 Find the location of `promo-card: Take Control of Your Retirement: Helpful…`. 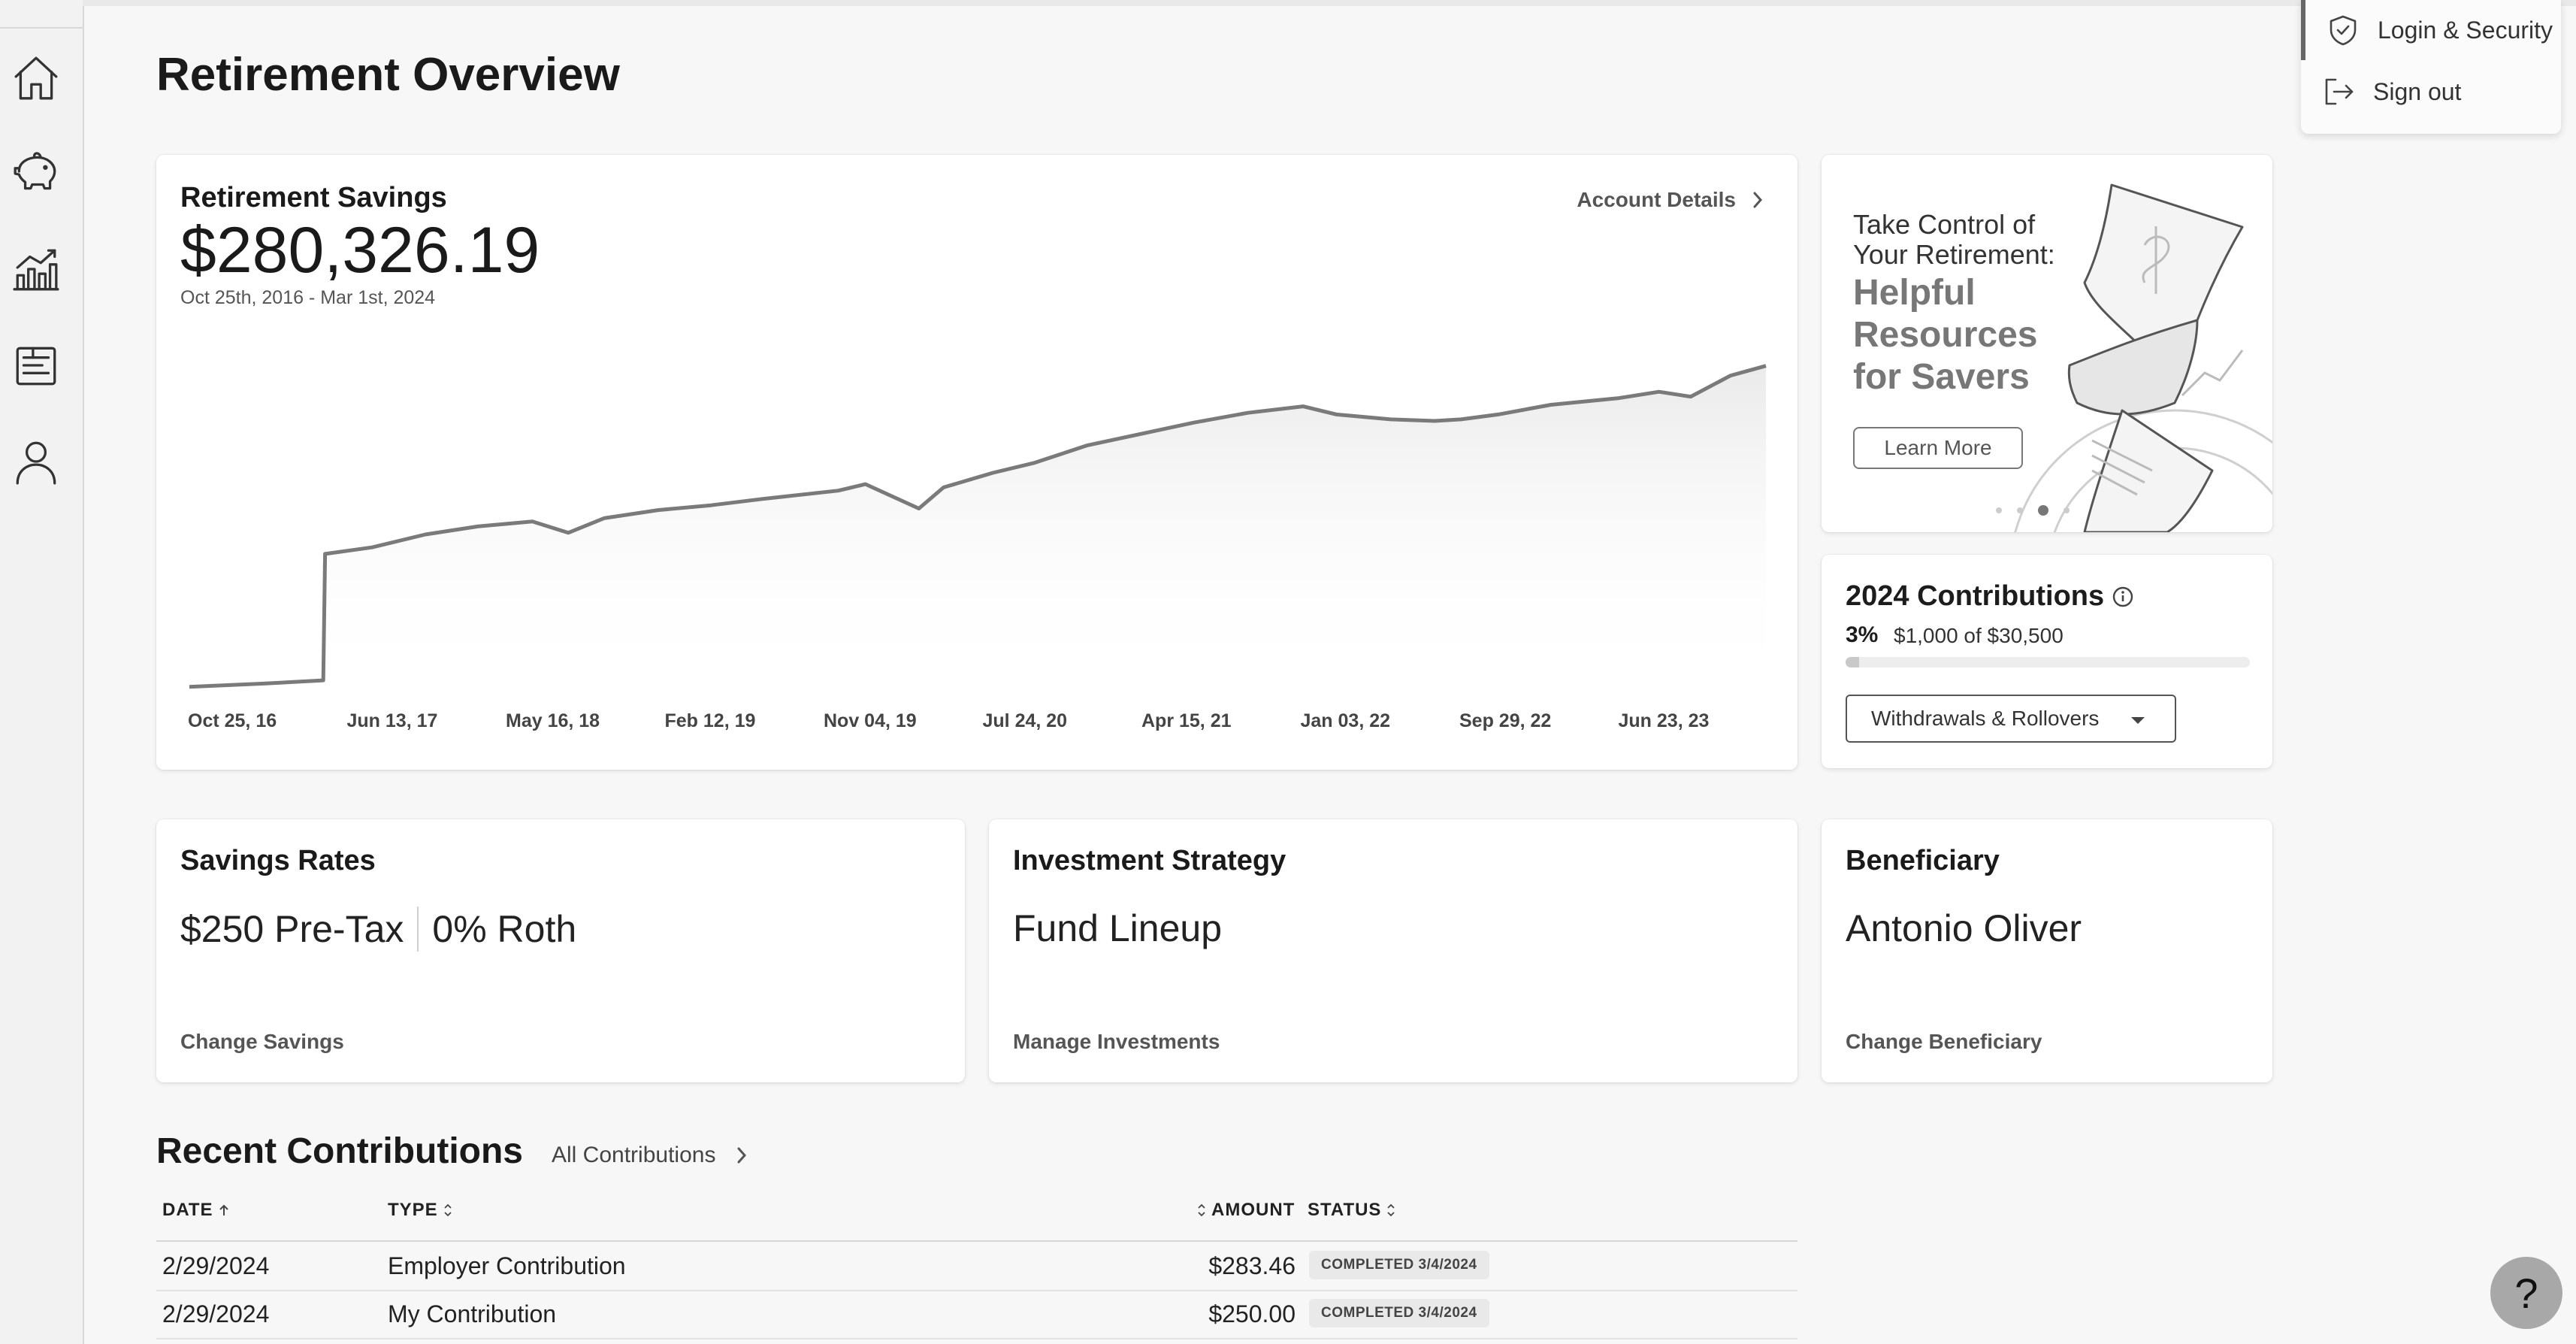

promo-card: Take Control of Your Retirement: Helpful… is located at coordinates (2047, 343).